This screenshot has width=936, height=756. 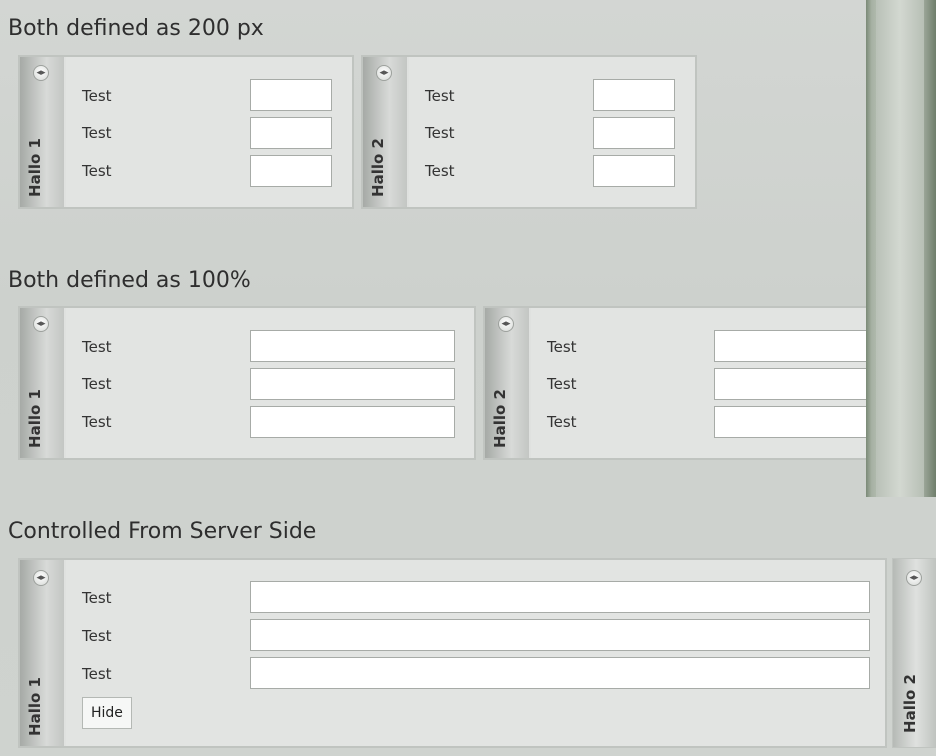 What do you see at coordinates (129, 280) in the screenshot?
I see `section-heading-100pct: Both defined as 100%` at bounding box center [129, 280].